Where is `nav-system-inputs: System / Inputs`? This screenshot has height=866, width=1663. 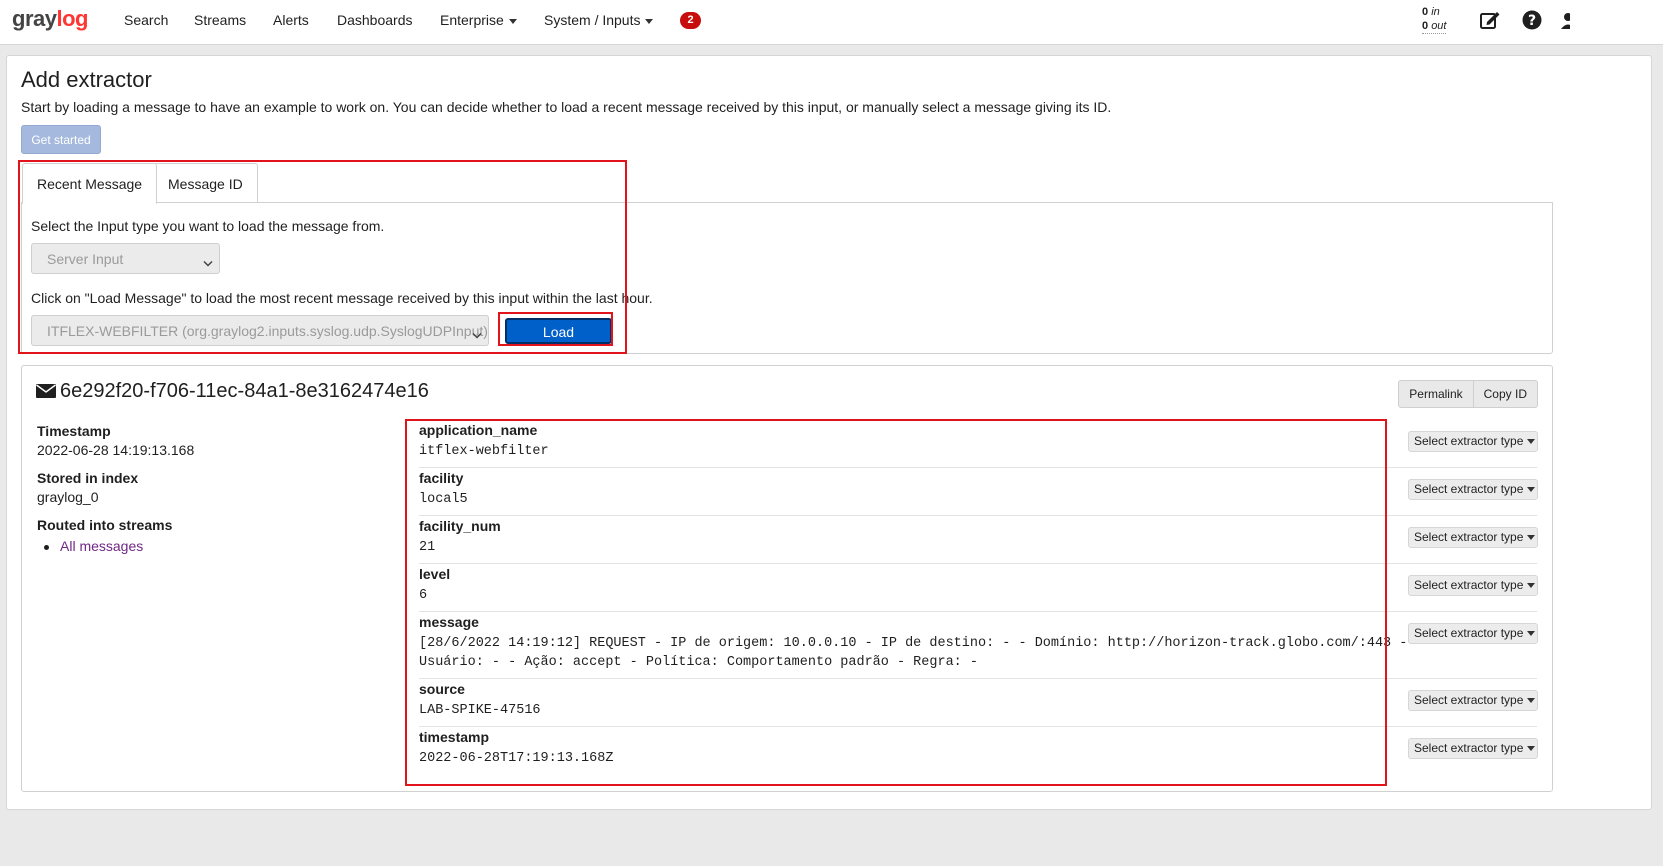 nav-system-inputs: System / Inputs is located at coordinates (599, 20).